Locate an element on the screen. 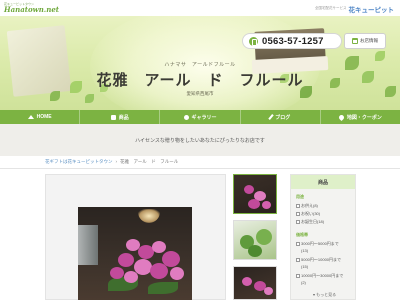 Image resolution: width=400 pixels, height=300 pixels. sidebar-item-label: 3000円〜5000円まで is located at coordinates (320, 243).